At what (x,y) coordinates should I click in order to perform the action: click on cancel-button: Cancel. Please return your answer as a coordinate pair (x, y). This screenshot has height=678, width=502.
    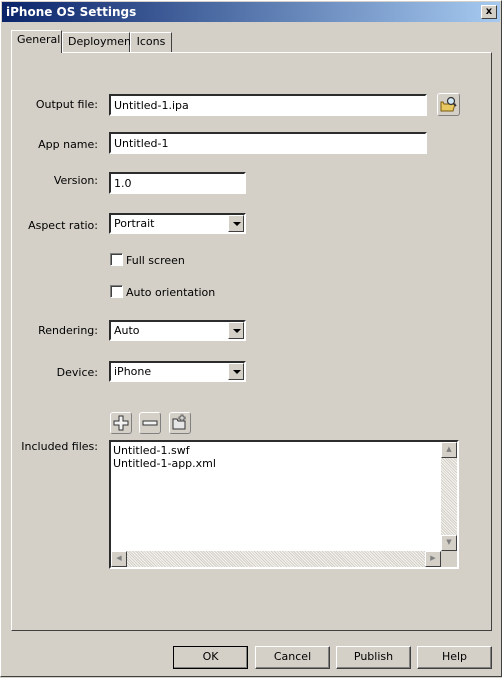
    Looking at the image, I should click on (292, 657).